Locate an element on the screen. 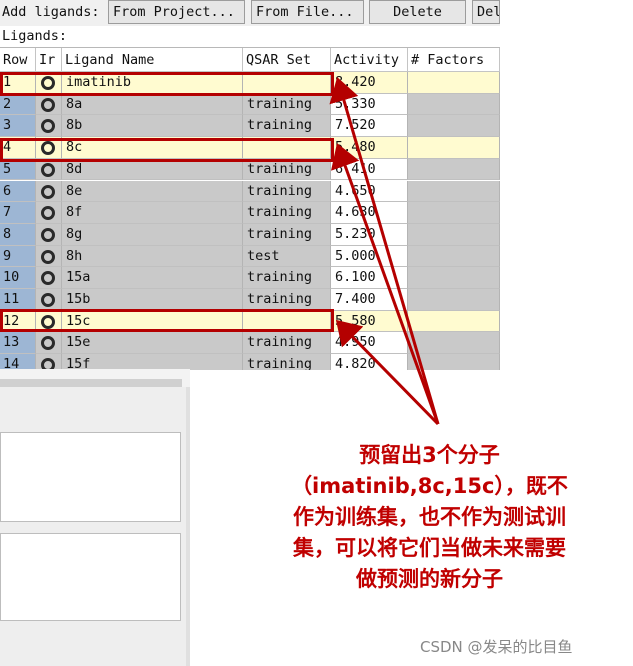 This screenshot has width=633, height=666. table-row: 8 8g training 5.230 is located at coordinates (250, 234).